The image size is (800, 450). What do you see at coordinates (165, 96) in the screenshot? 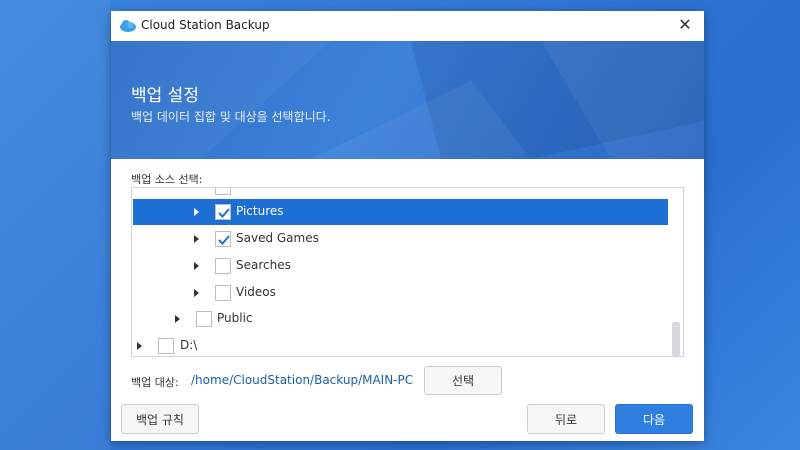
I see `page-title: 백업 설정` at bounding box center [165, 96].